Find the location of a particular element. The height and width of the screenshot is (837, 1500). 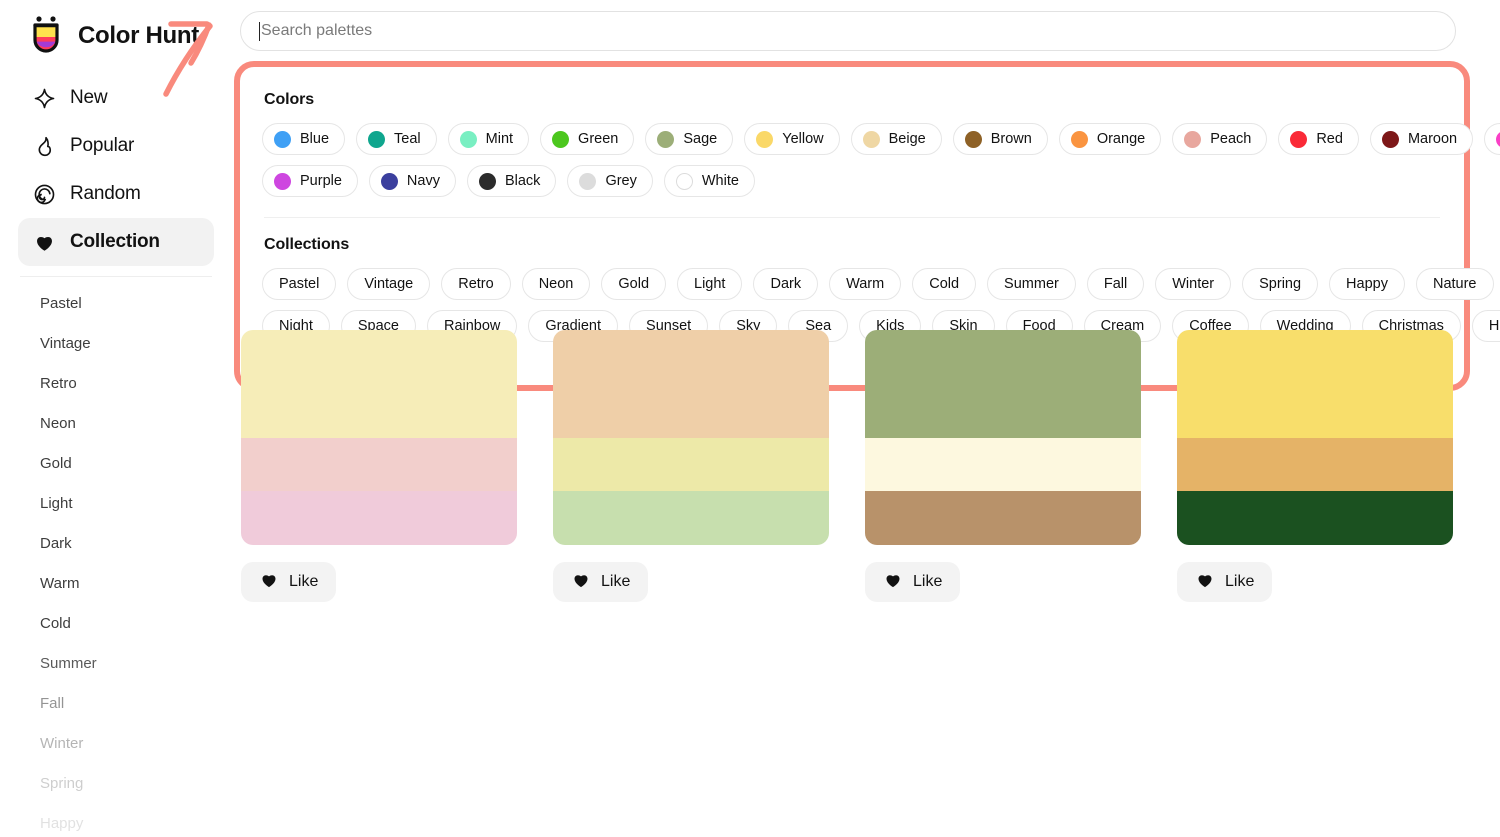

color-chip-blue: Blue is located at coordinates (304, 139).